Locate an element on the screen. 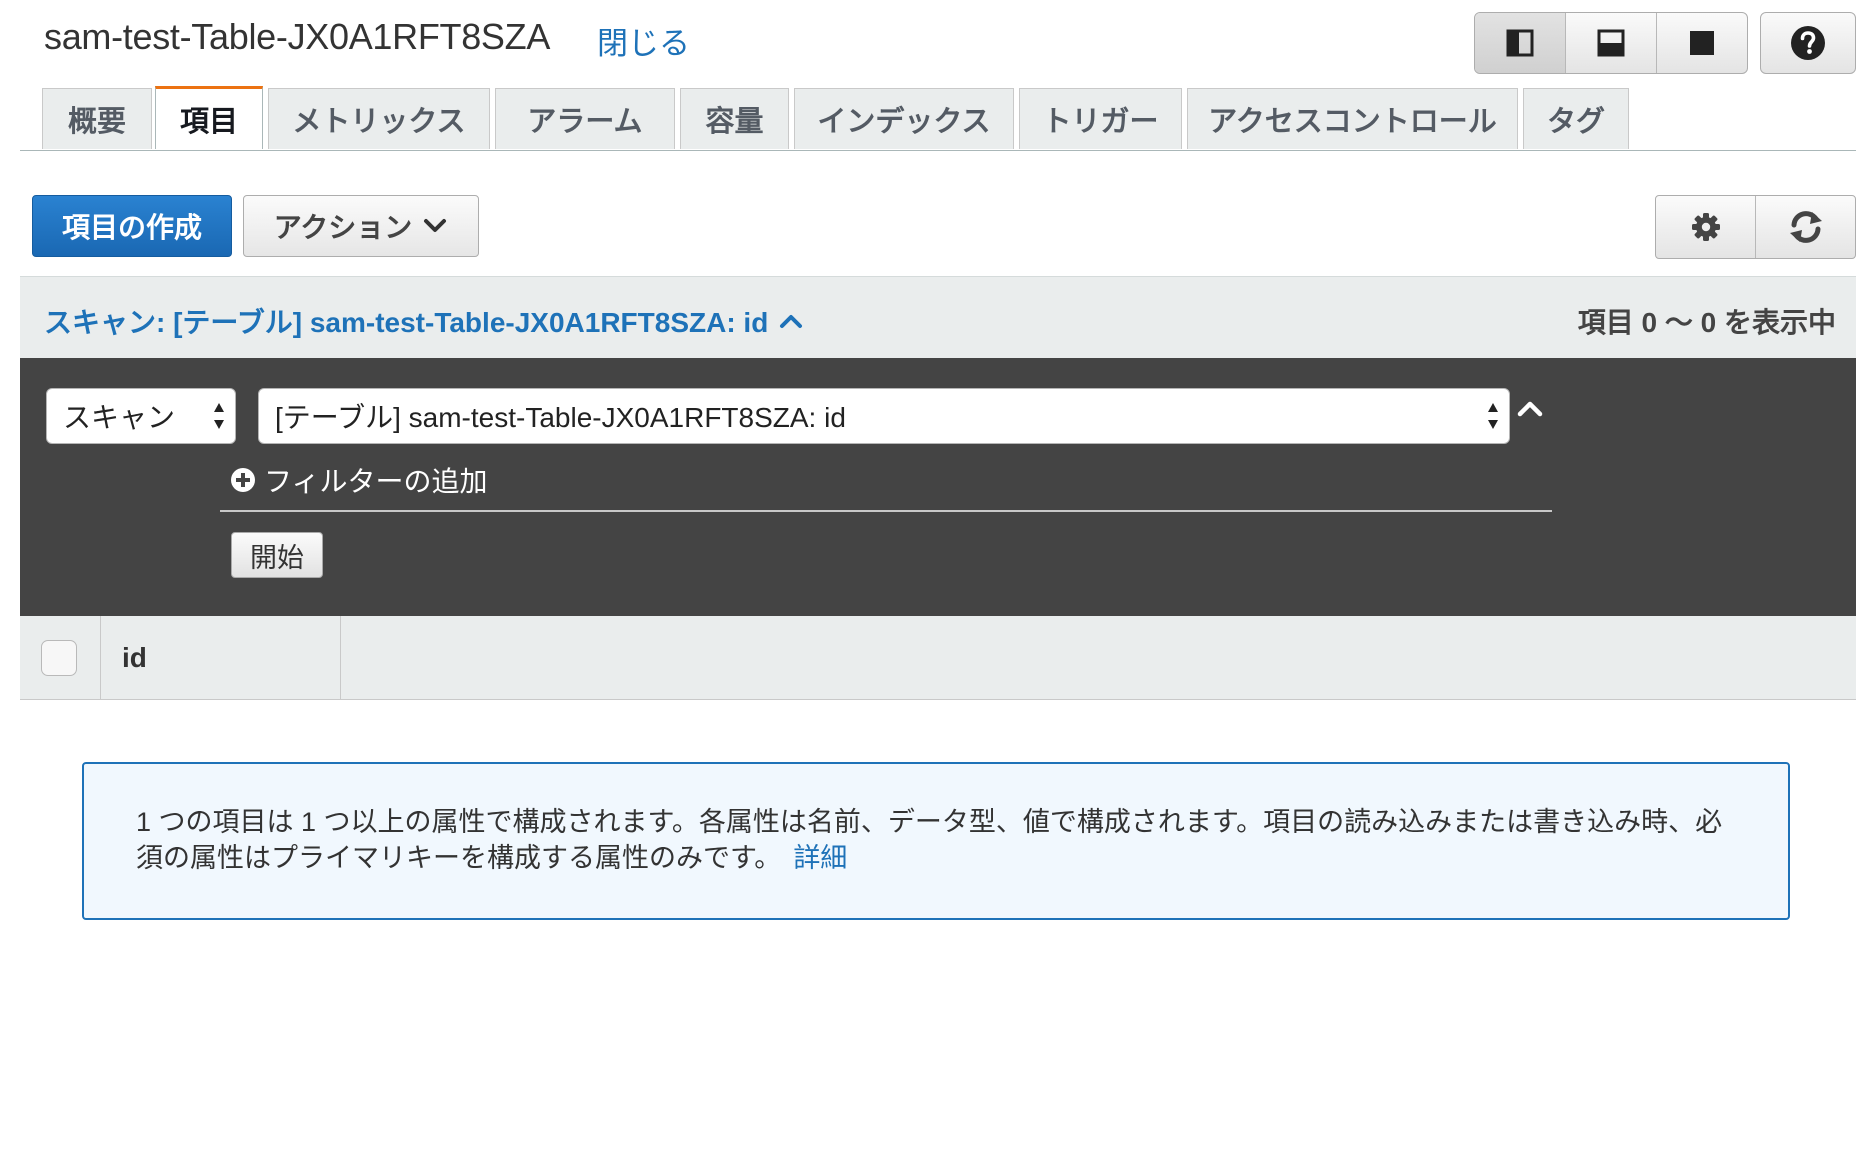  table-header: sam-test-Table-JX0A1RFT8SZA 閉じる is located at coordinates (936, 40).